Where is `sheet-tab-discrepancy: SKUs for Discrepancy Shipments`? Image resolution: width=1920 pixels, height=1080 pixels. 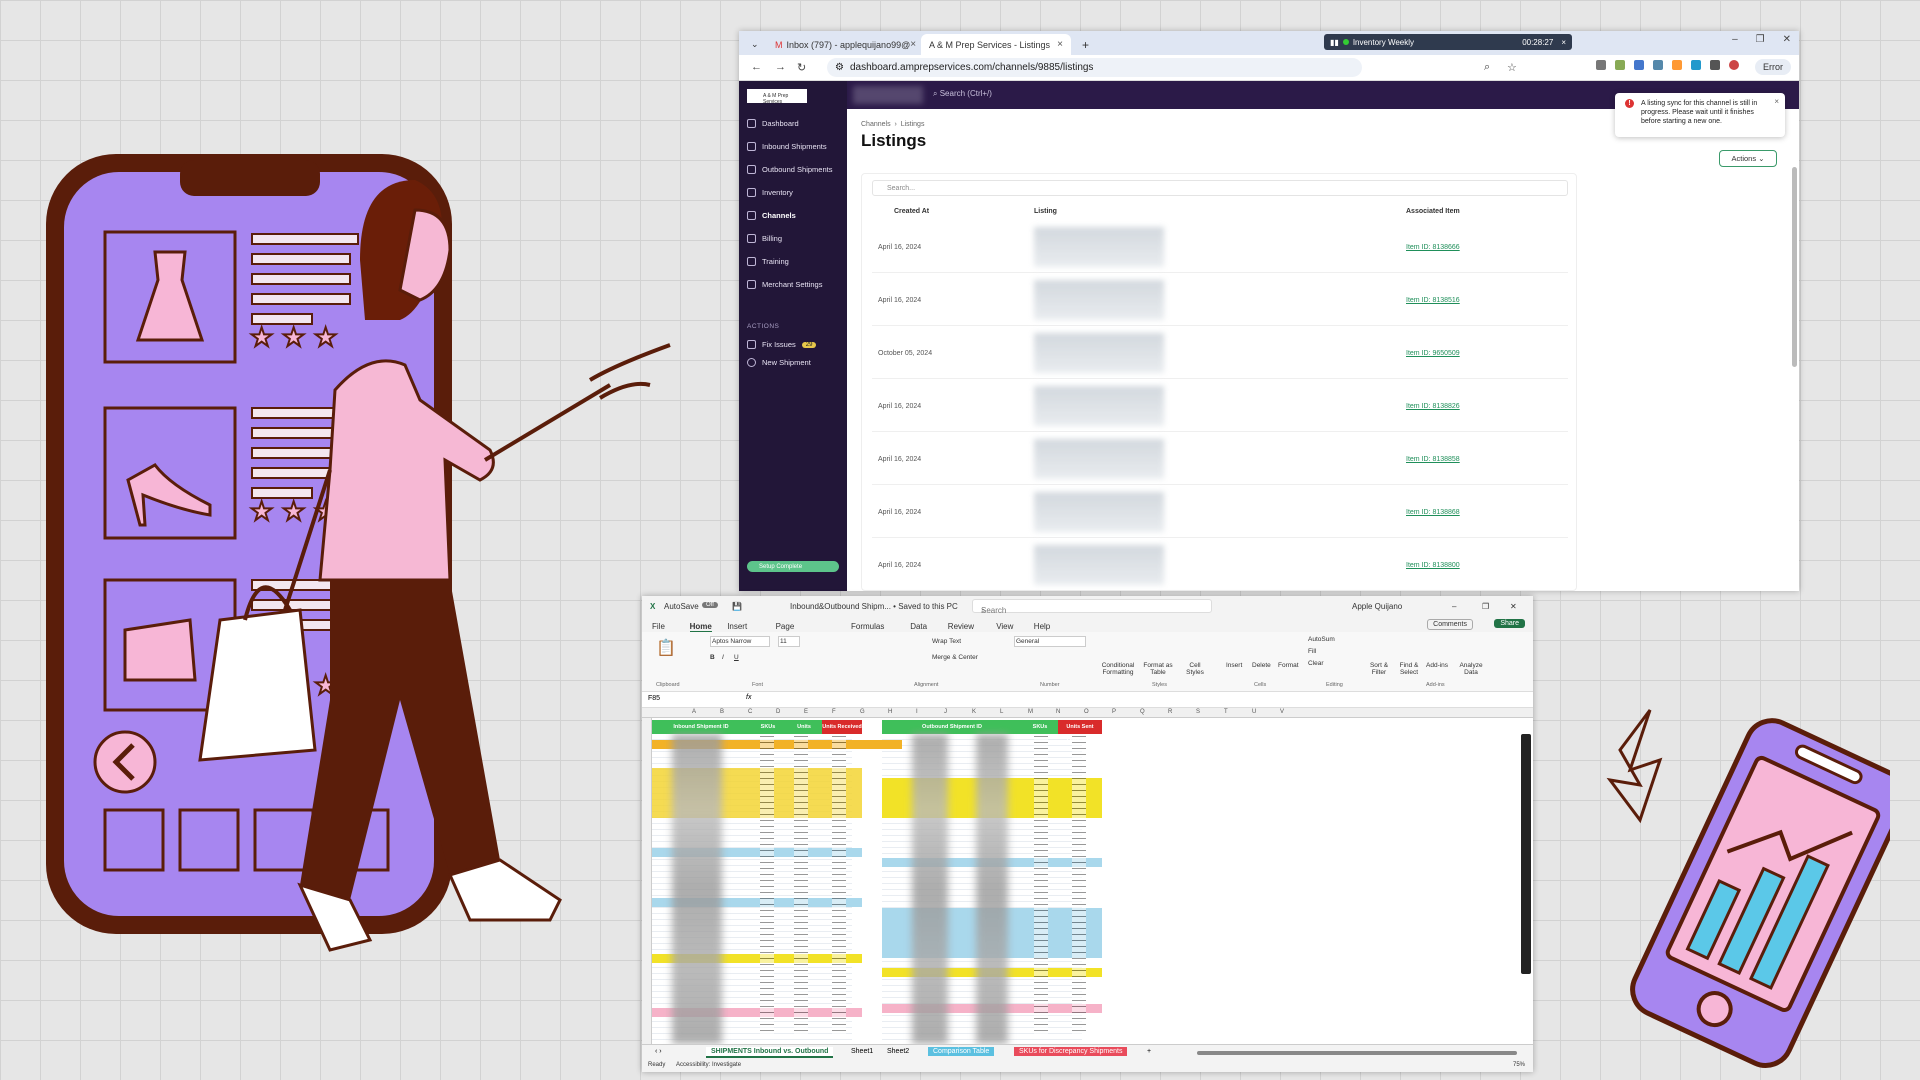 sheet-tab-discrepancy: SKUs for Discrepancy Shipments is located at coordinates (1071, 1051).